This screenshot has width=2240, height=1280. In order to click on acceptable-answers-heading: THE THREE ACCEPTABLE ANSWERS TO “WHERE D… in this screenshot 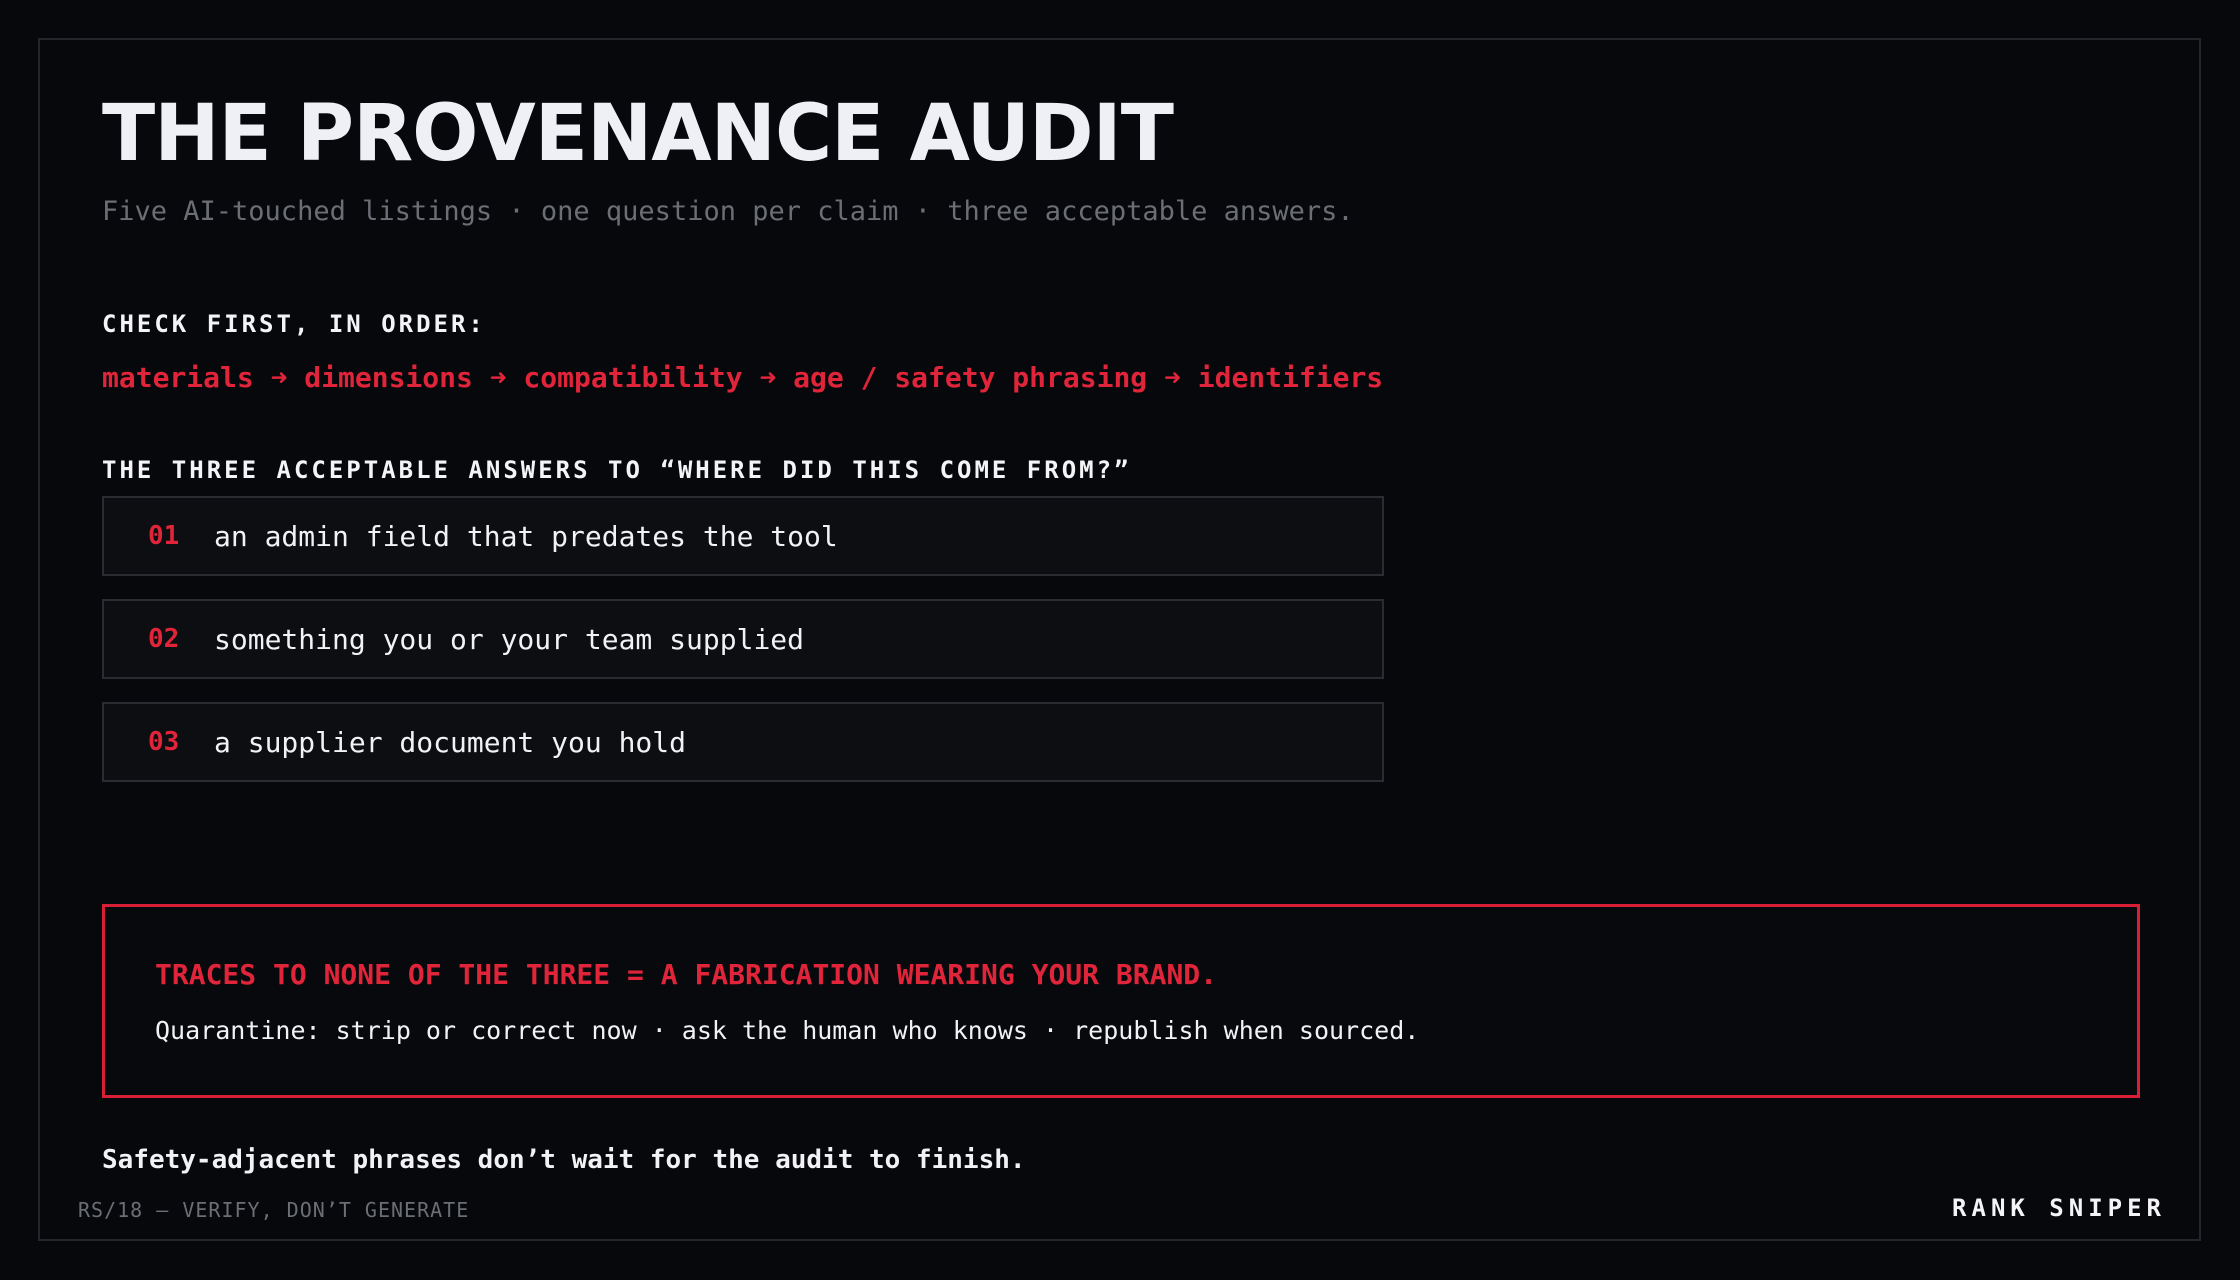, I will do `click(617, 470)`.